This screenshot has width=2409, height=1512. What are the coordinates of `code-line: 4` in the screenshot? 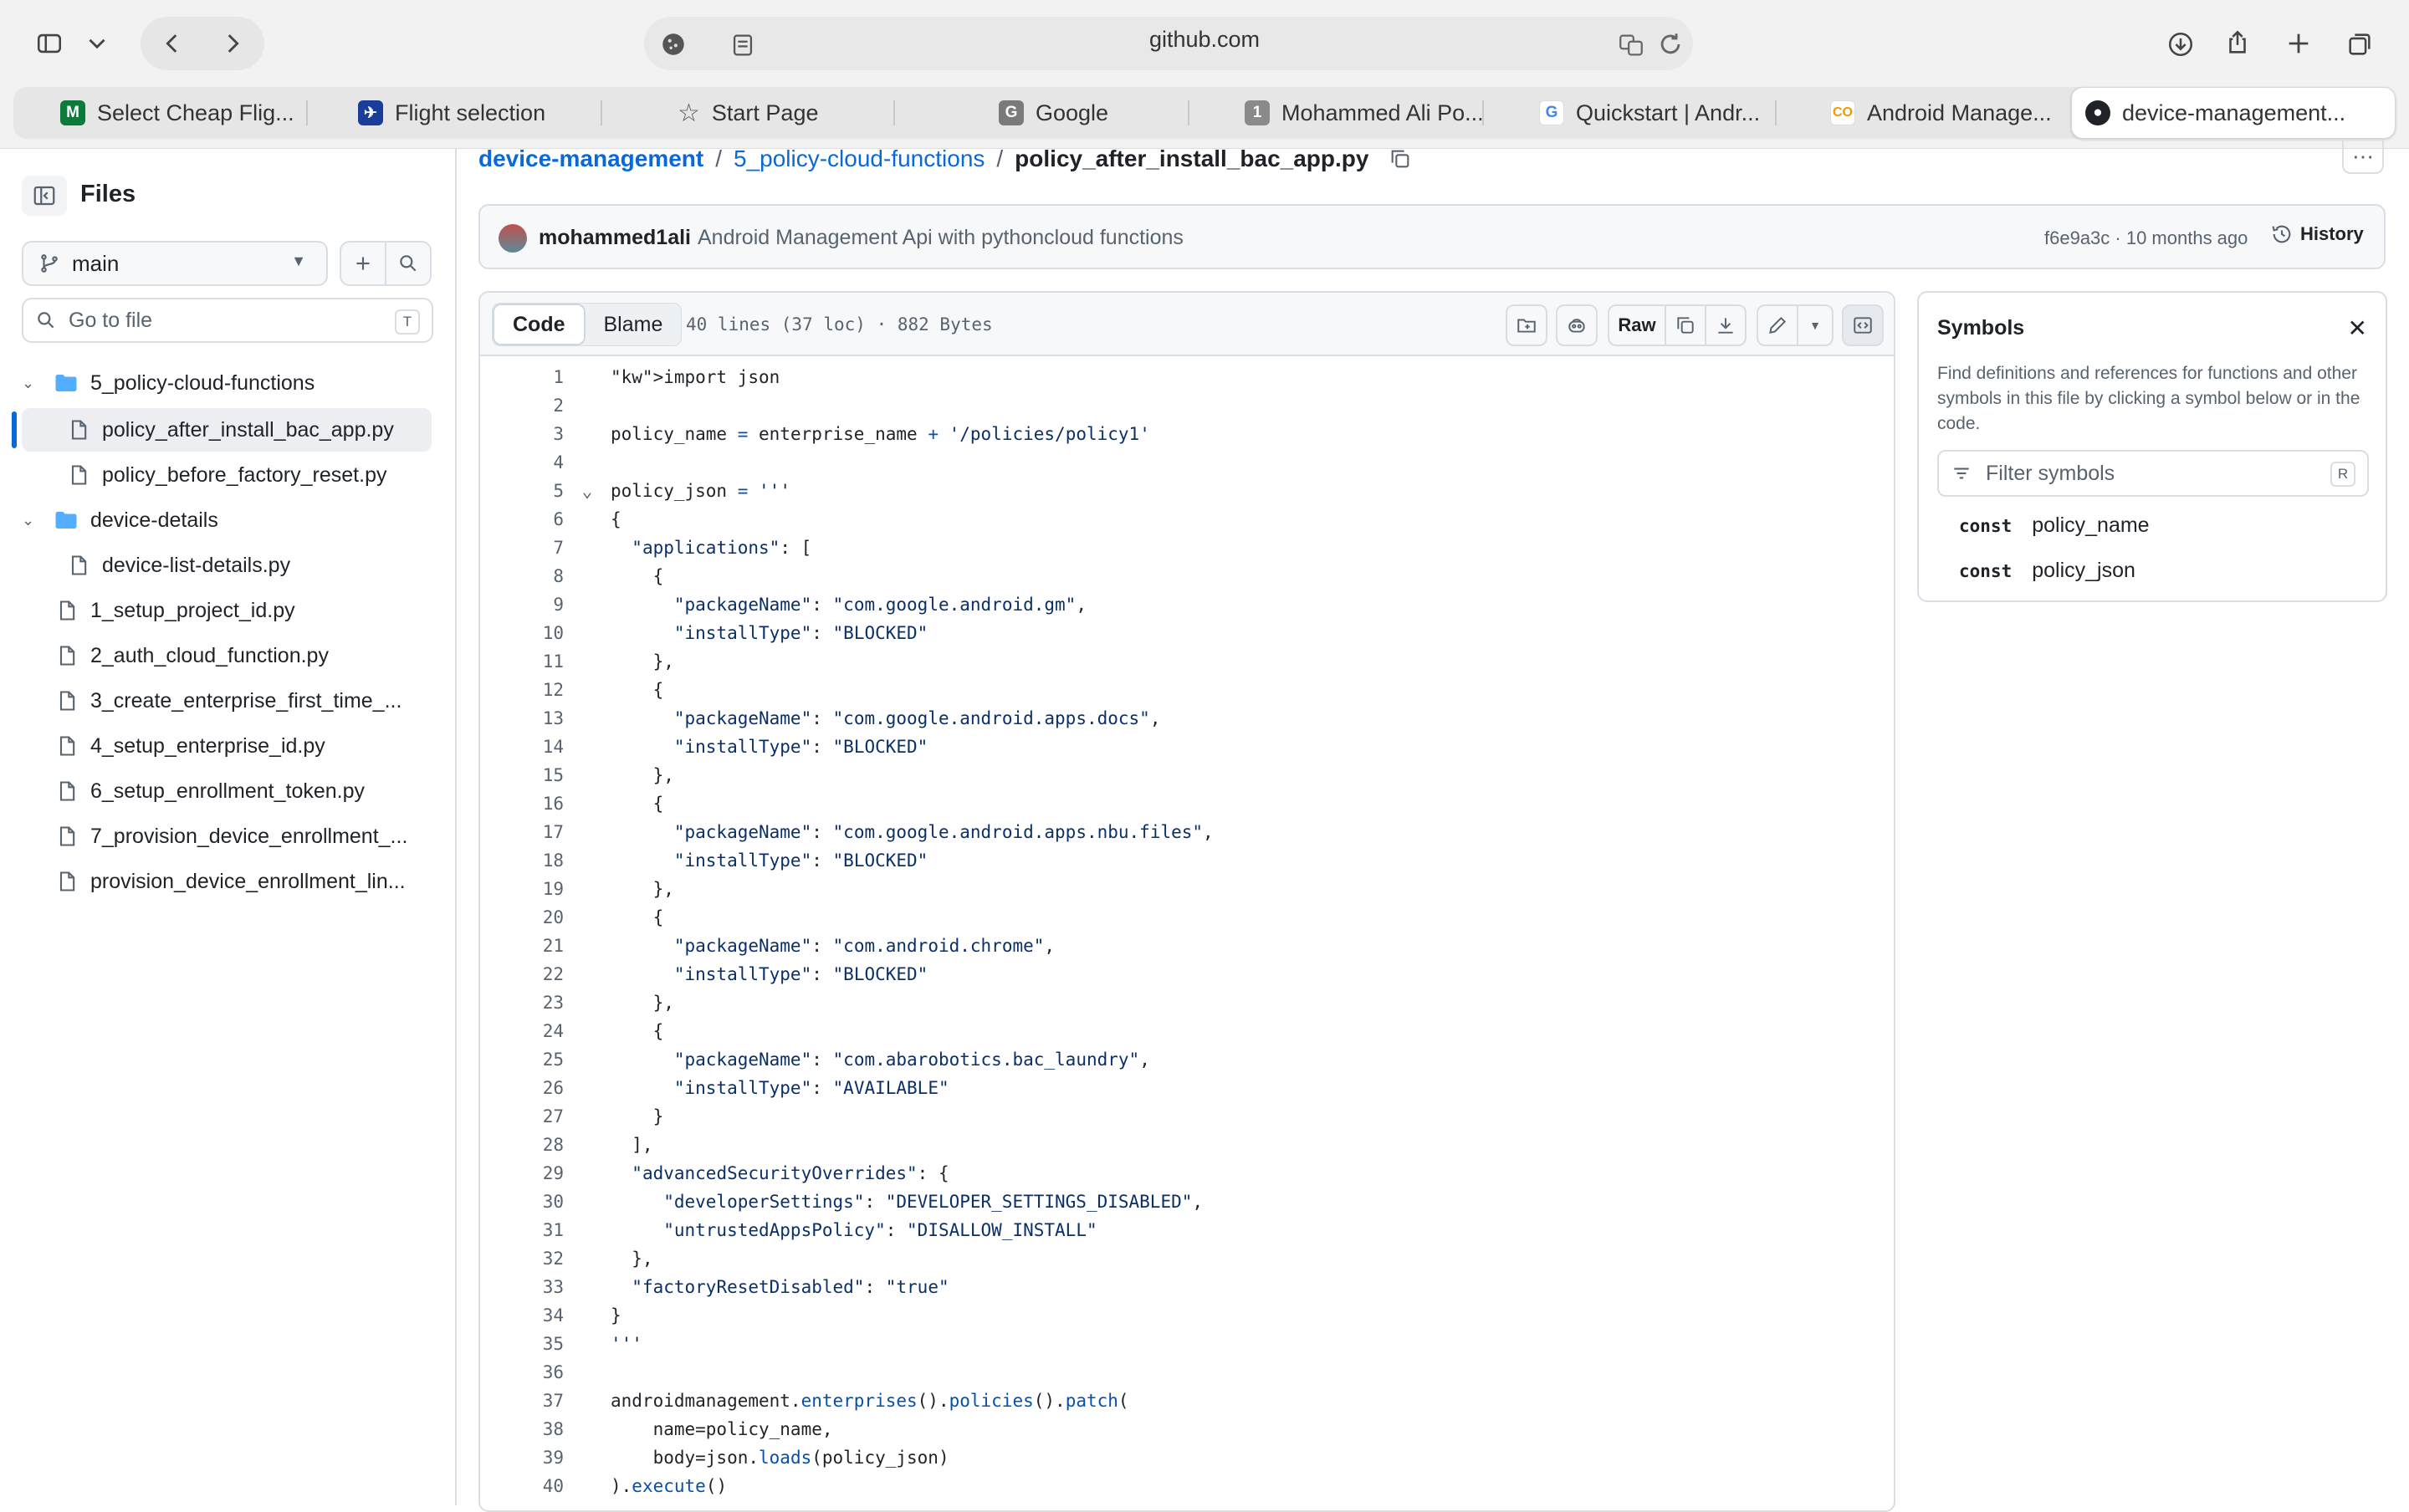 It's located at (1187, 463).